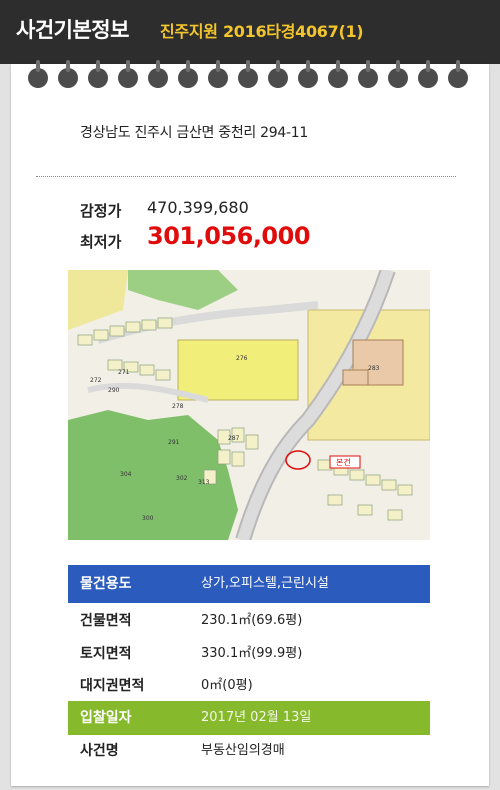 The height and width of the screenshot is (790, 500). I want to click on detail-row-land-right-area: 대지권면적 0㎡(0평), so click(249, 686).